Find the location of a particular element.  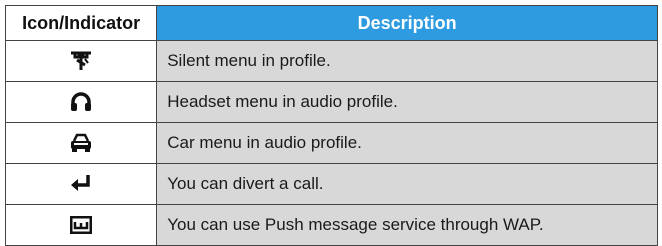

car-icon is located at coordinates (81, 143).